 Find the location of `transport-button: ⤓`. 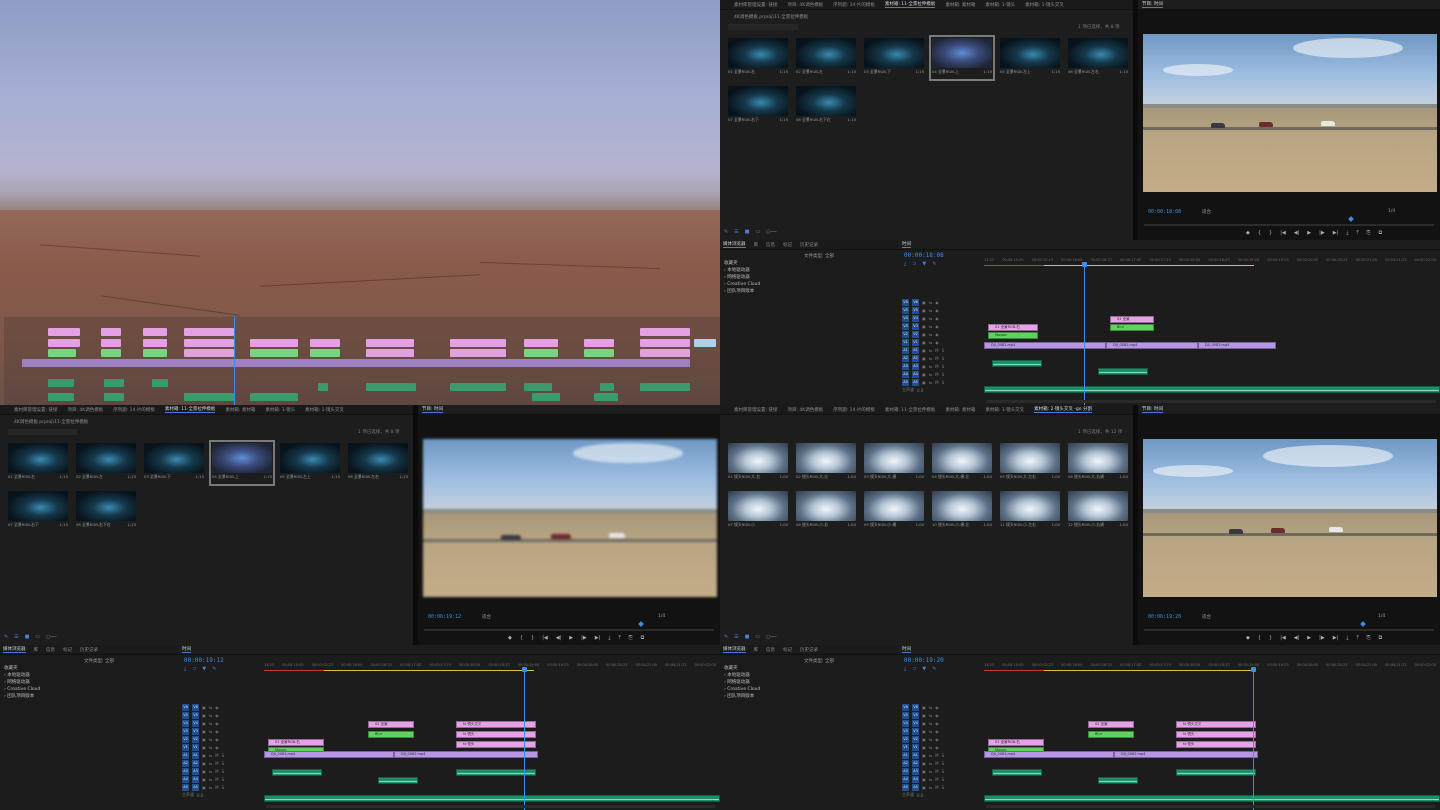

transport-button: ⤓ is located at coordinates (609, 638).